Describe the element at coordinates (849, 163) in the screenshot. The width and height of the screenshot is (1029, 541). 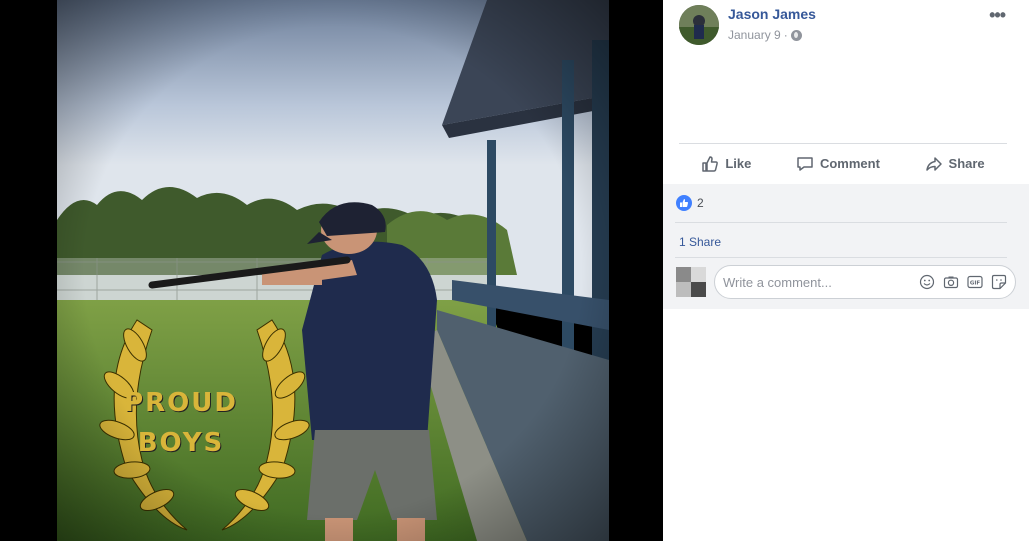
I see `comment-label: Comment` at that location.